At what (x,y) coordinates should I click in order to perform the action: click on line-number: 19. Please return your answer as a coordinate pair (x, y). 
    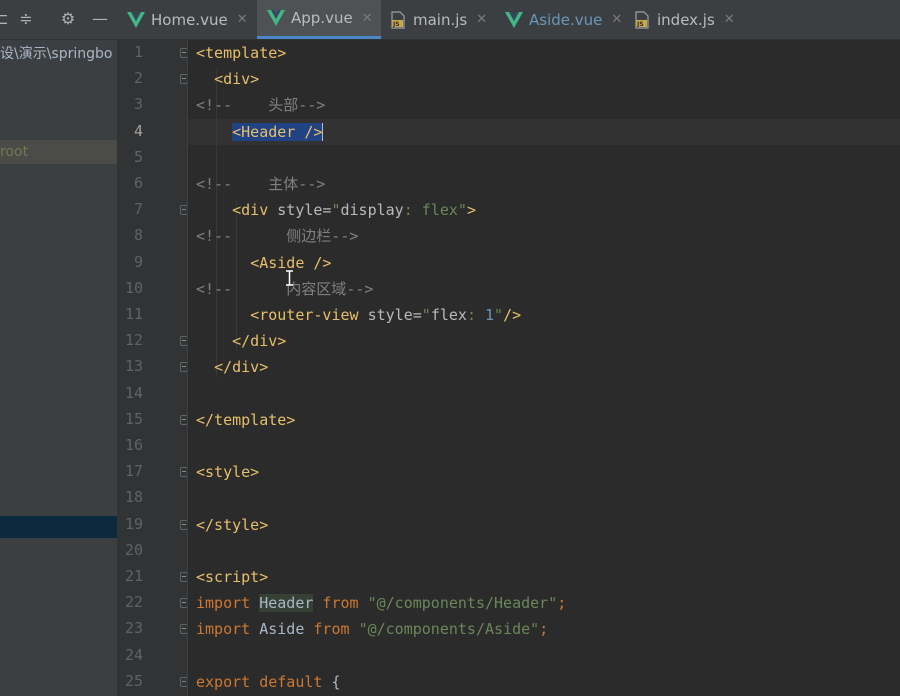
    Looking at the image, I should click on (133, 523).